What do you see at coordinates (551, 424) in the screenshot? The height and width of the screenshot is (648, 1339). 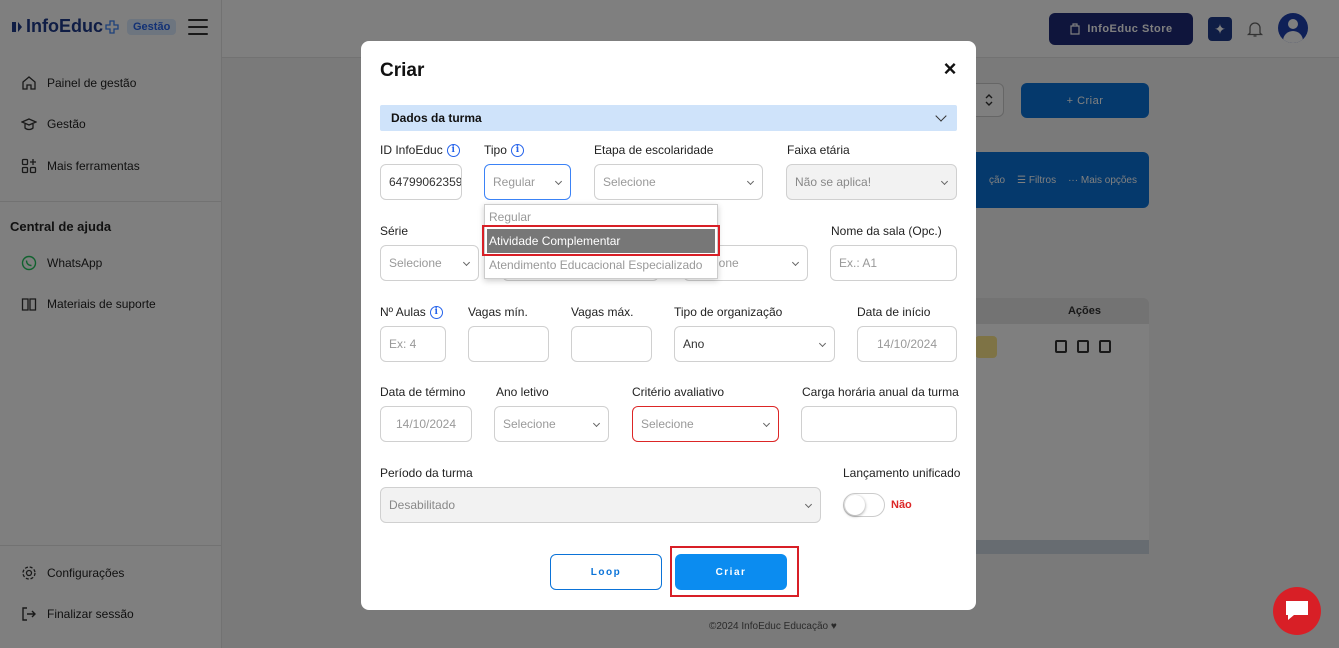 I see `ano-letivo-select: Selecione` at bounding box center [551, 424].